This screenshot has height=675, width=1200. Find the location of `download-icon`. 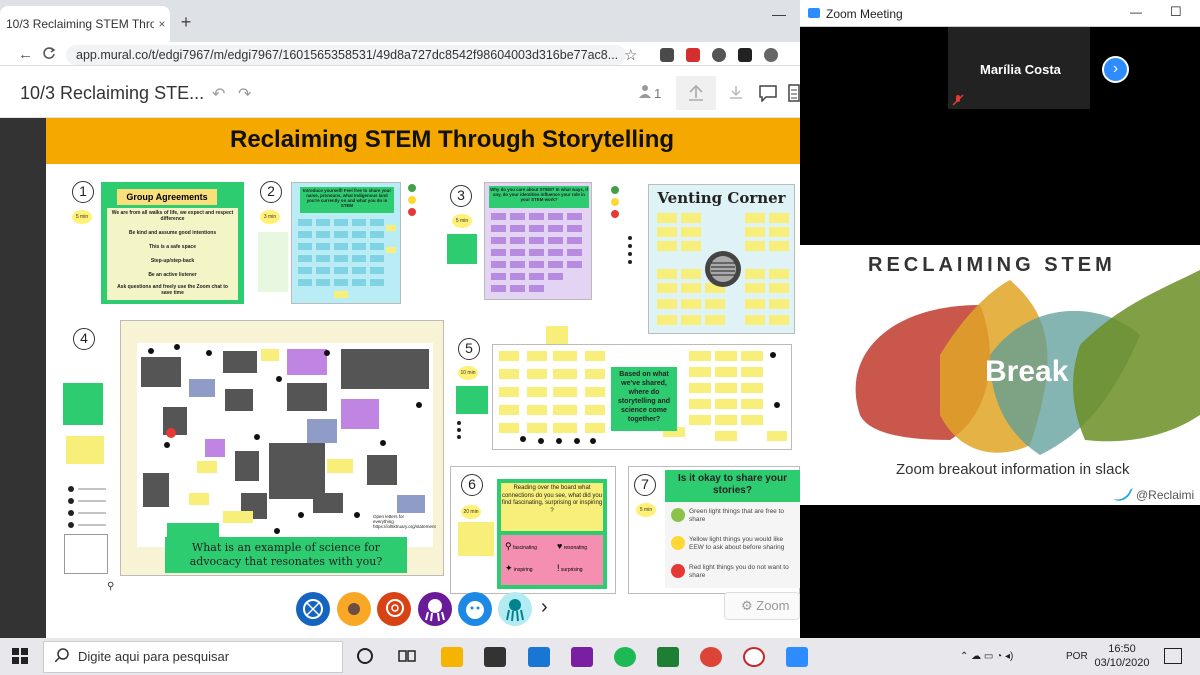

download-icon is located at coordinates (736, 94).